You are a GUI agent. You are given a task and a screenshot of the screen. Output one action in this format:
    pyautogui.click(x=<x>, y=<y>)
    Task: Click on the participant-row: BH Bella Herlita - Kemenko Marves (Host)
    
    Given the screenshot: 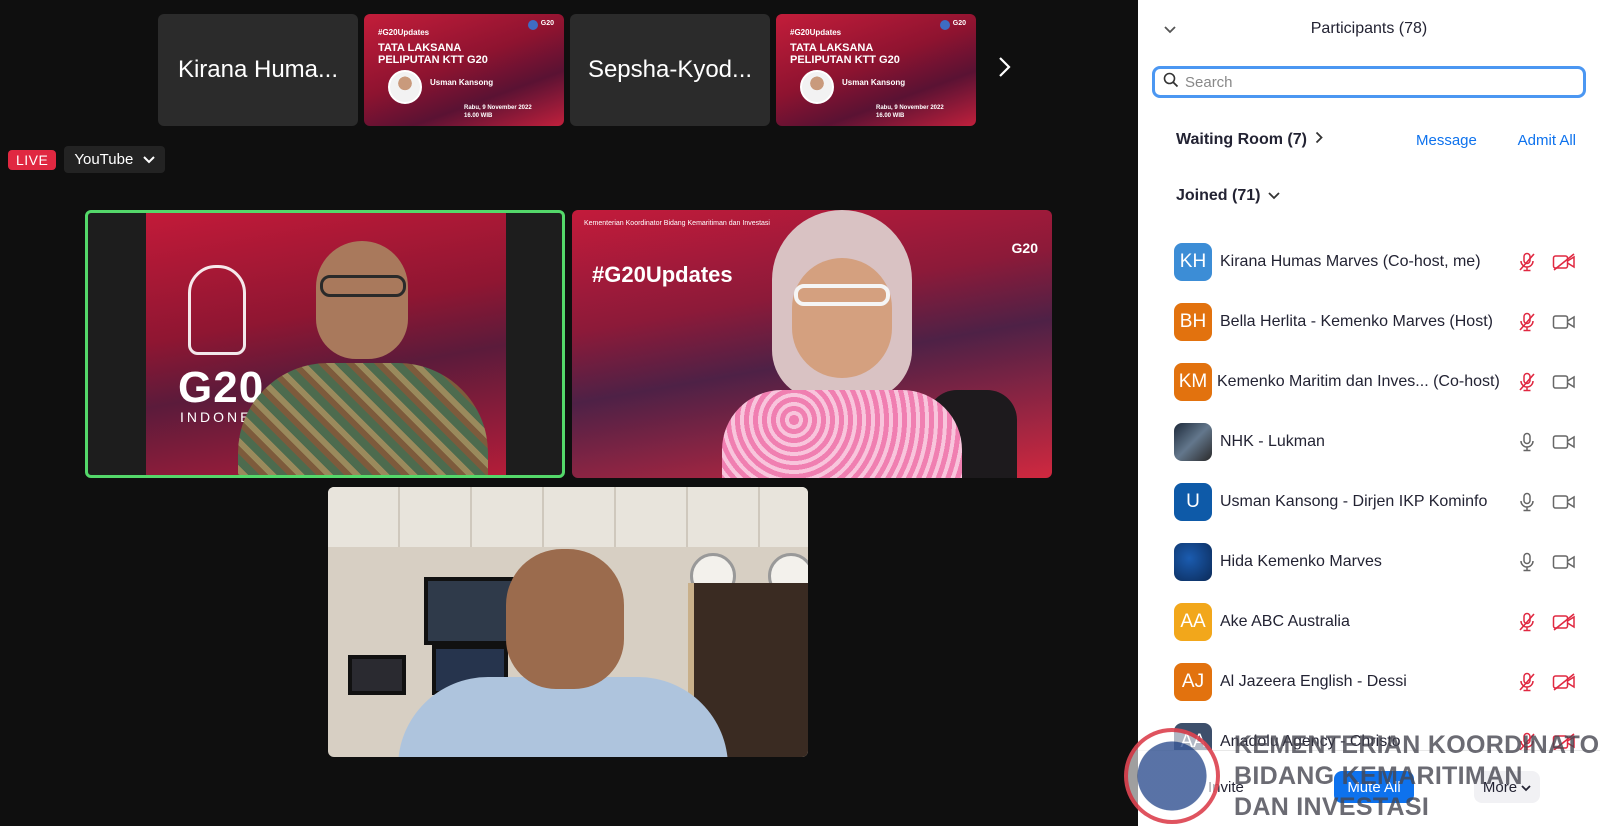 What is the action you would take?
    pyautogui.click(x=1369, y=322)
    